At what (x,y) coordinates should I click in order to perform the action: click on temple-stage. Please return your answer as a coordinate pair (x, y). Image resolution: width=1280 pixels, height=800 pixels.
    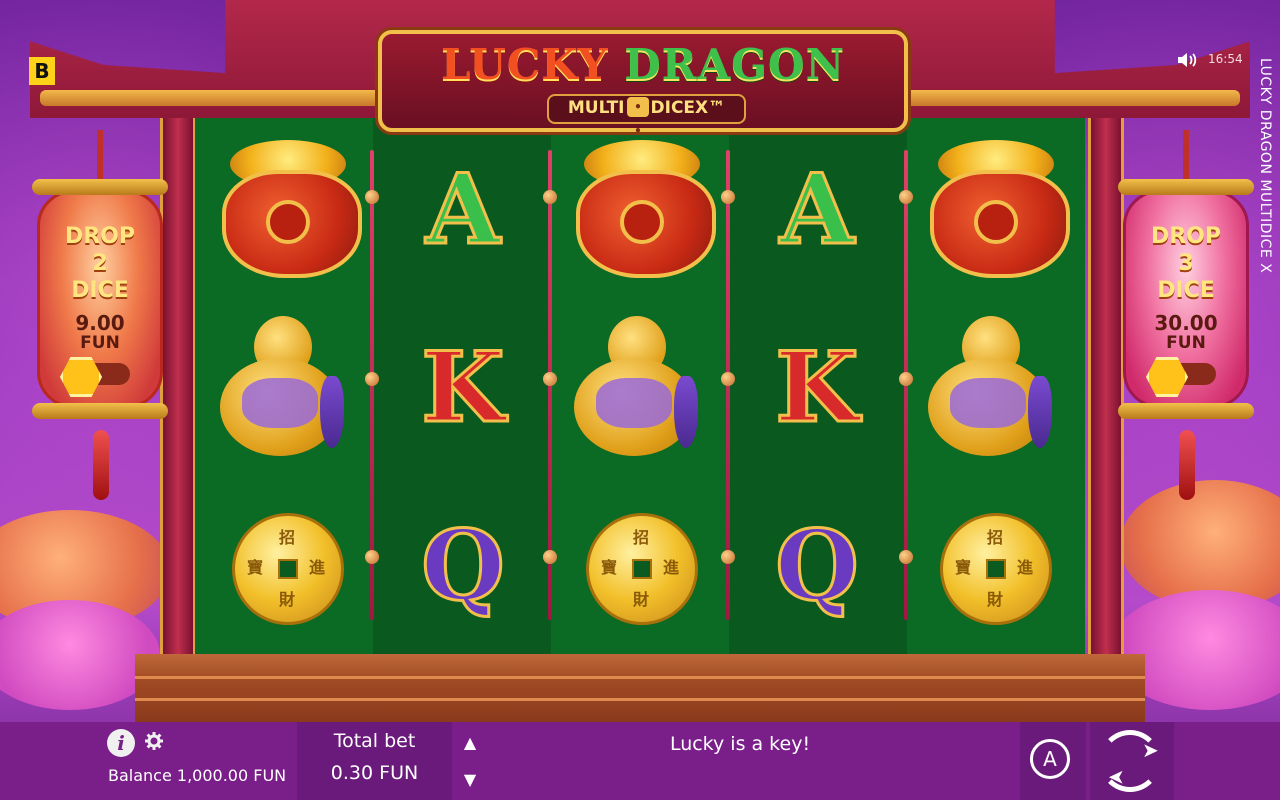
    Looking at the image, I should click on (640, 688).